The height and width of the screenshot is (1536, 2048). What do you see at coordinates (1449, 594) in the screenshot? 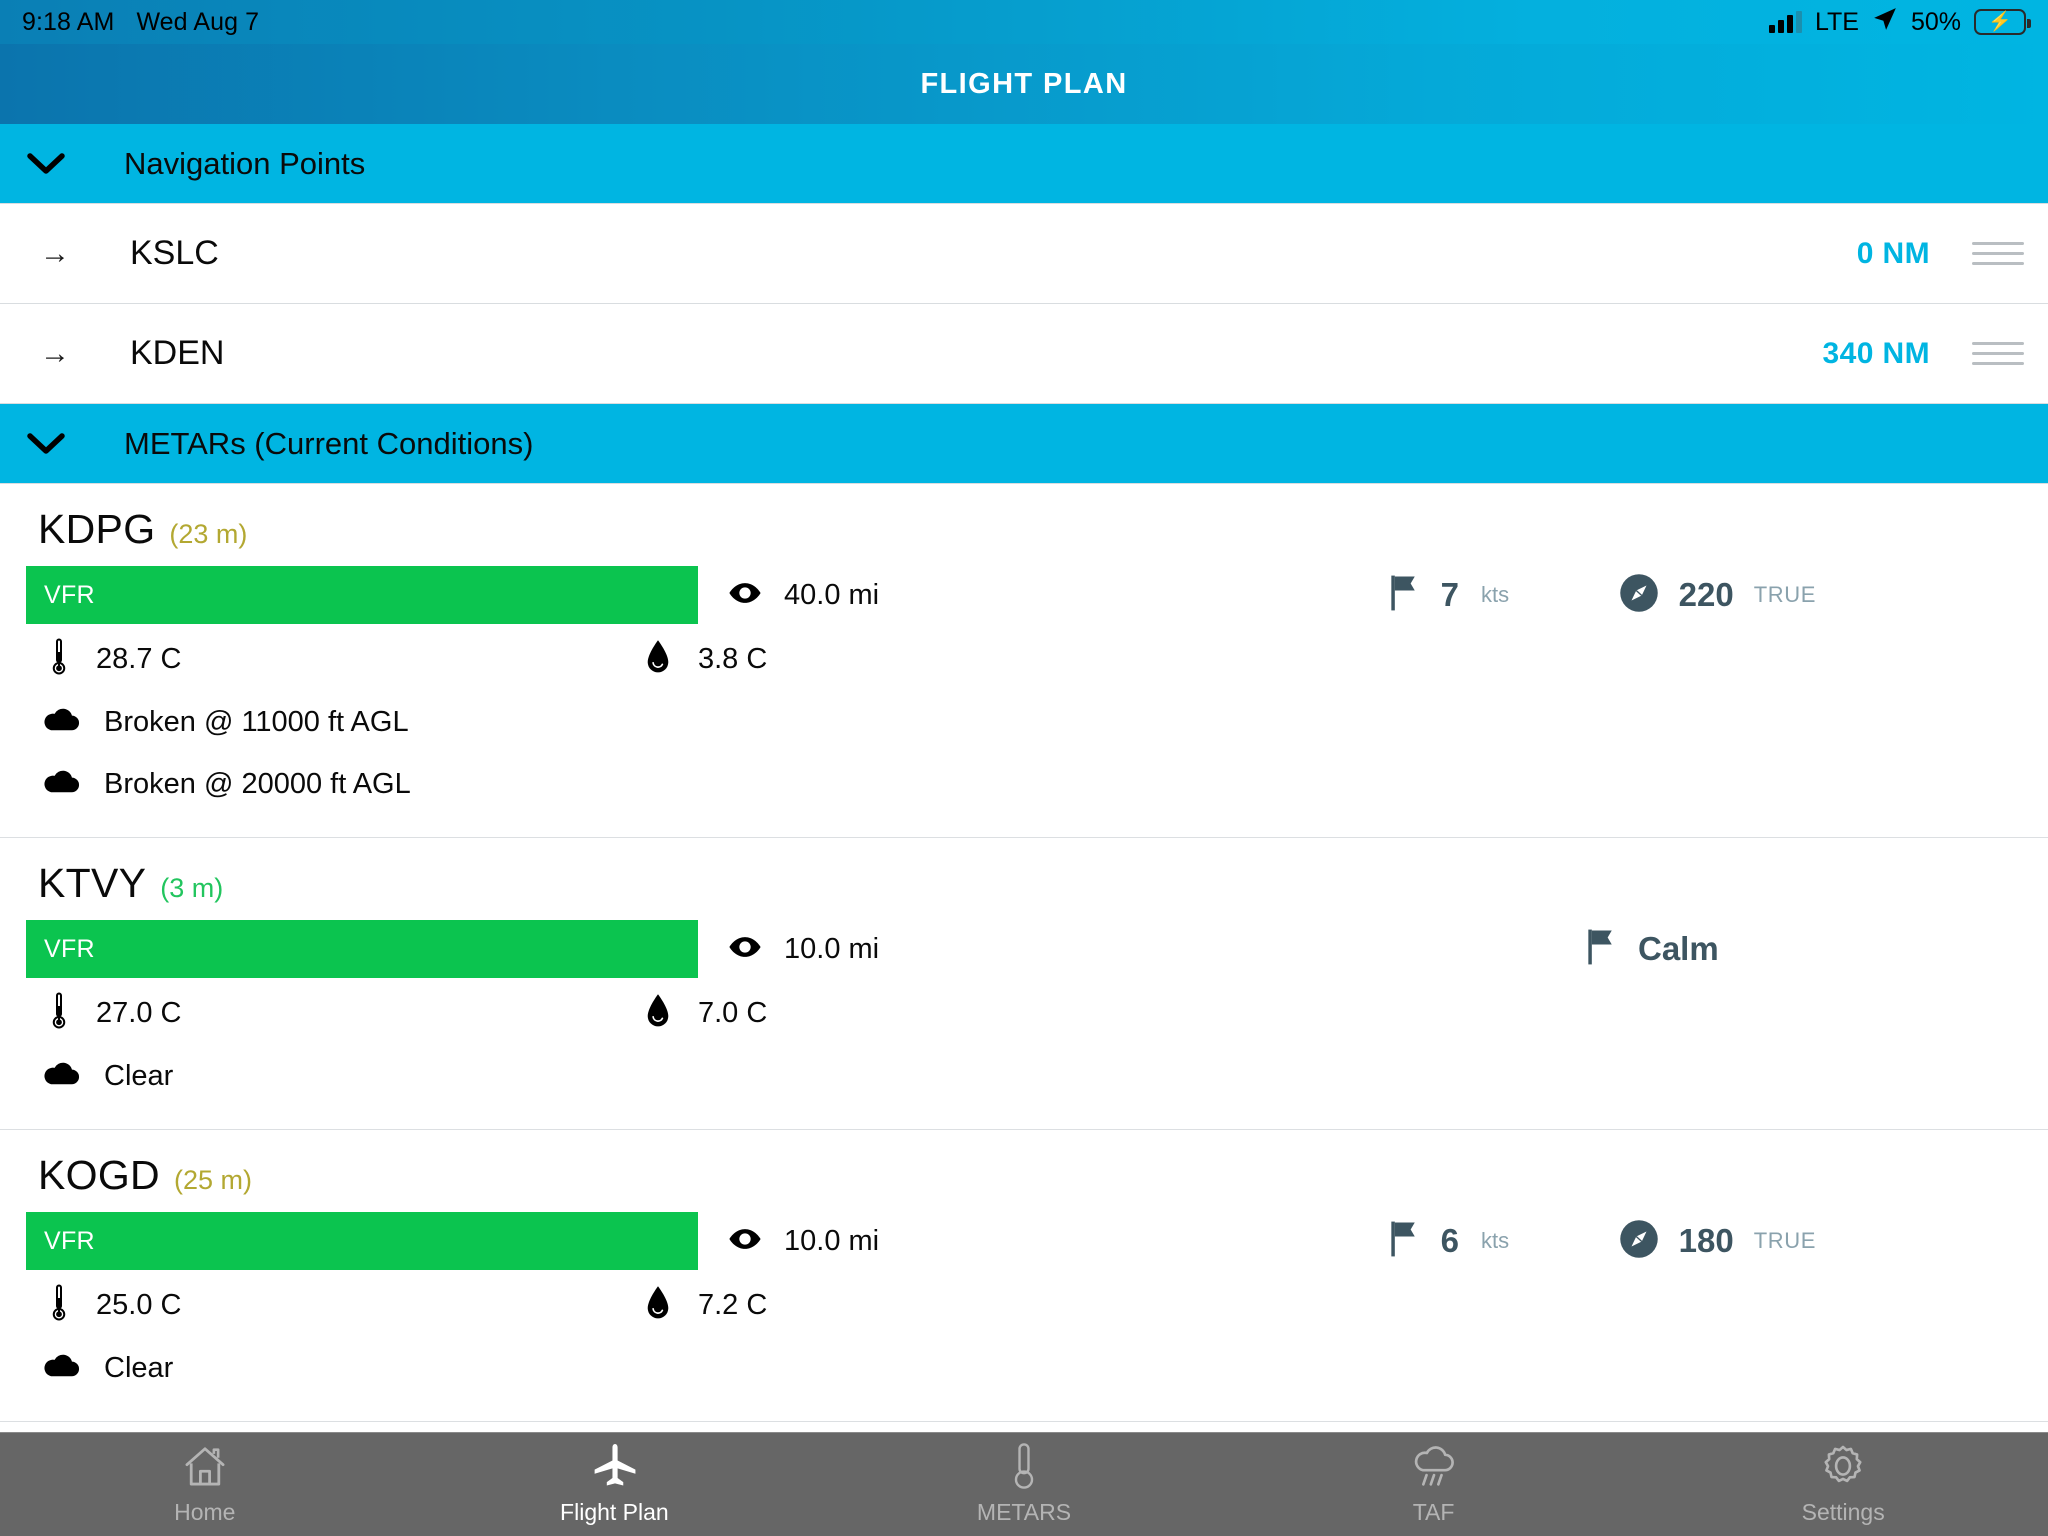
I see `wind-speed-value: 7` at bounding box center [1449, 594].